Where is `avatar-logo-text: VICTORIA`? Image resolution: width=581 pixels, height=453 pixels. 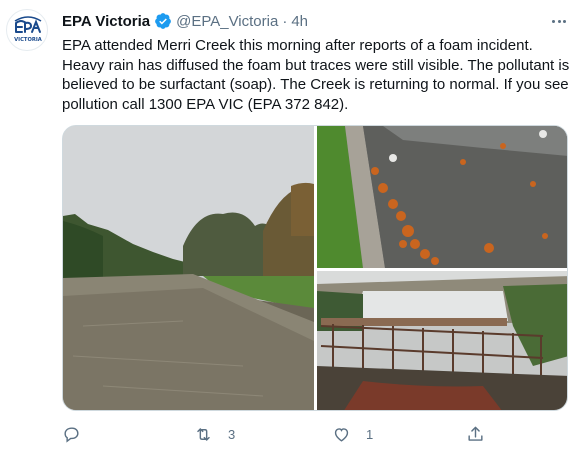
avatar-logo-text: VICTORIA is located at coordinates (28, 40).